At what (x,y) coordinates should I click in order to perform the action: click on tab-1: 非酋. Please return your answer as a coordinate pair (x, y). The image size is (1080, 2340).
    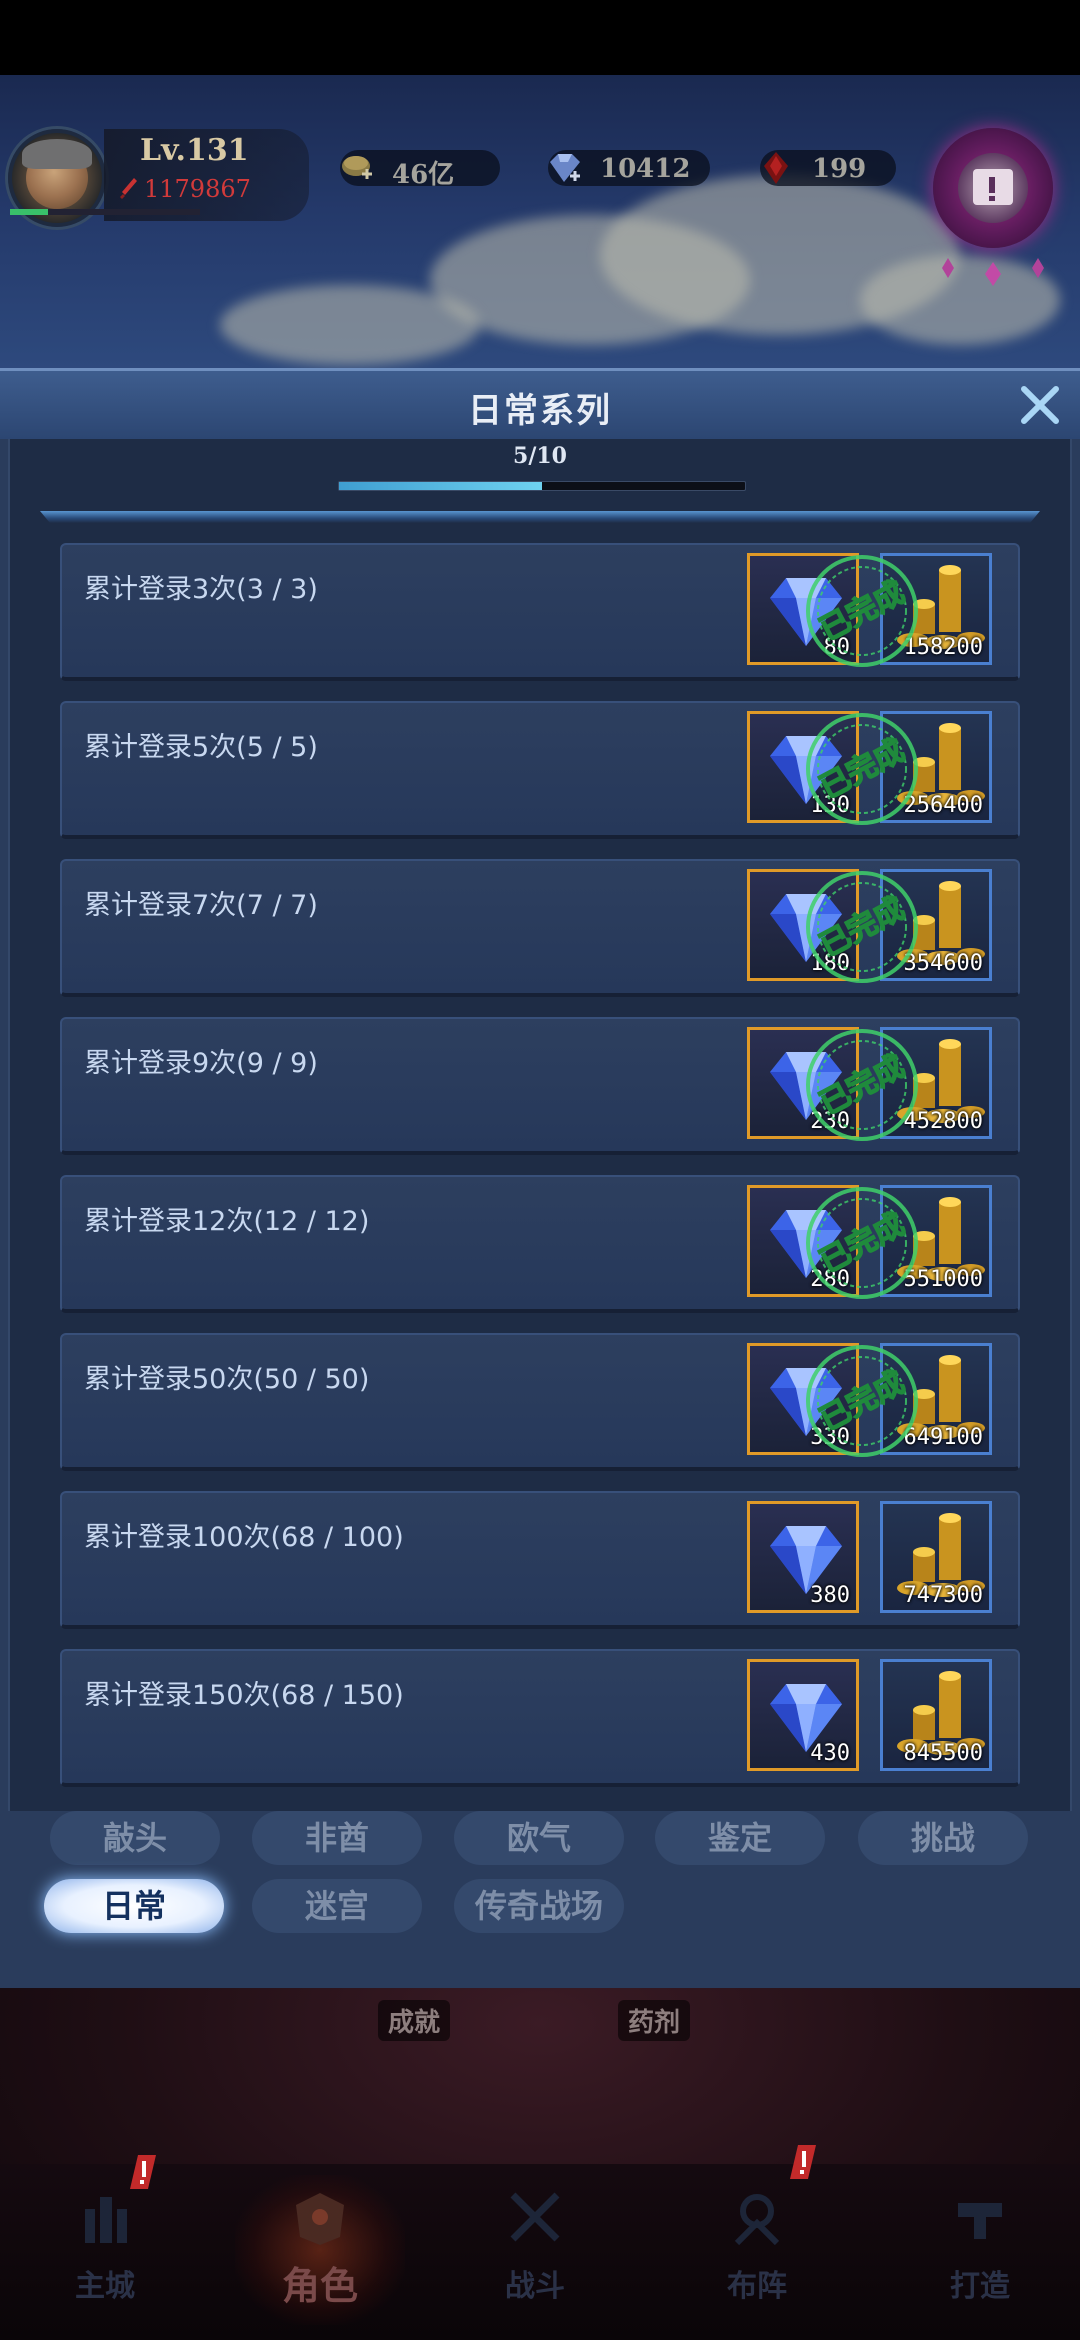
    Looking at the image, I should click on (337, 1838).